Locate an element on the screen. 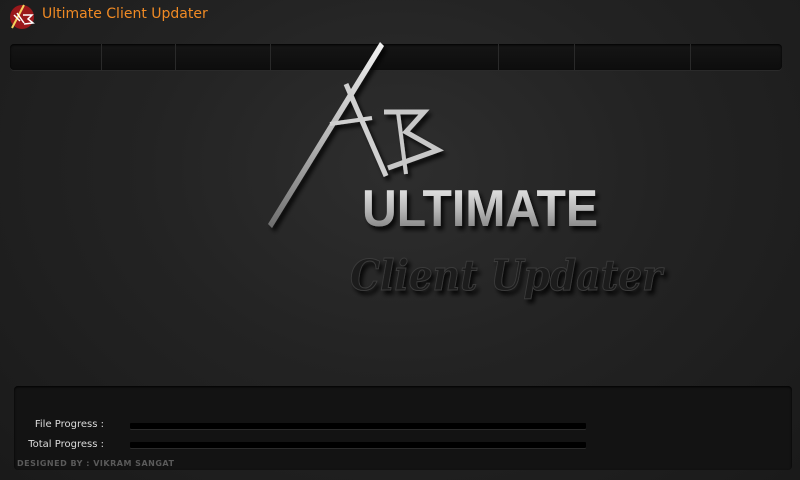 The image size is (800, 480). logo-word-client-updater: Client Updater is located at coordinates (507, 275).